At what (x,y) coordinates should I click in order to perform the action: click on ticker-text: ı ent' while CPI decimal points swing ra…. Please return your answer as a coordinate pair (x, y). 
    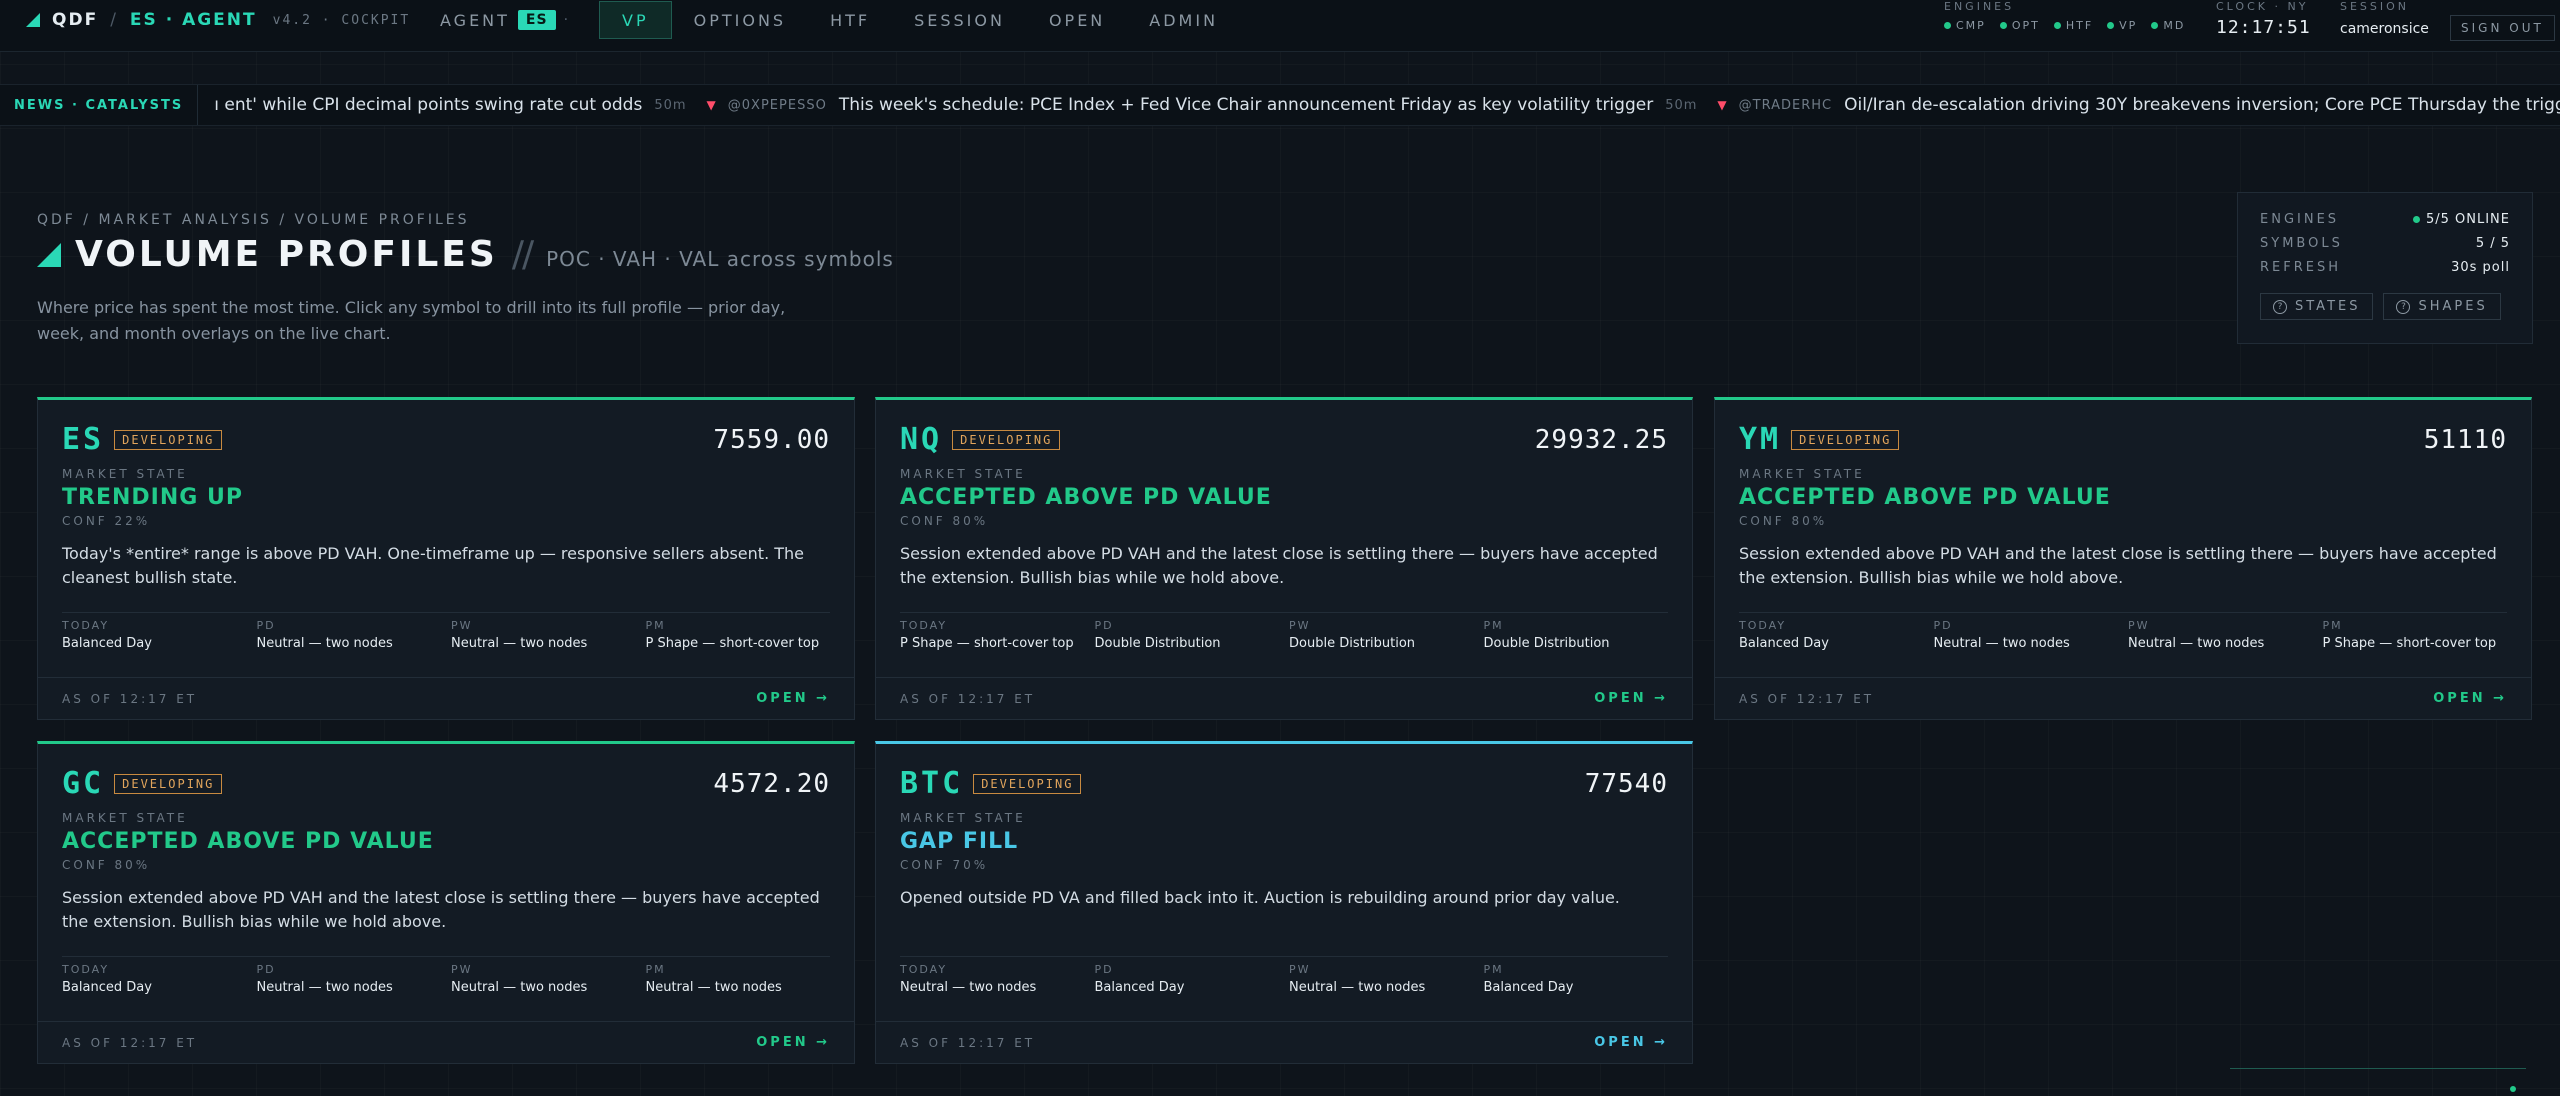
    Looking at the image, I should click on (428, 105).